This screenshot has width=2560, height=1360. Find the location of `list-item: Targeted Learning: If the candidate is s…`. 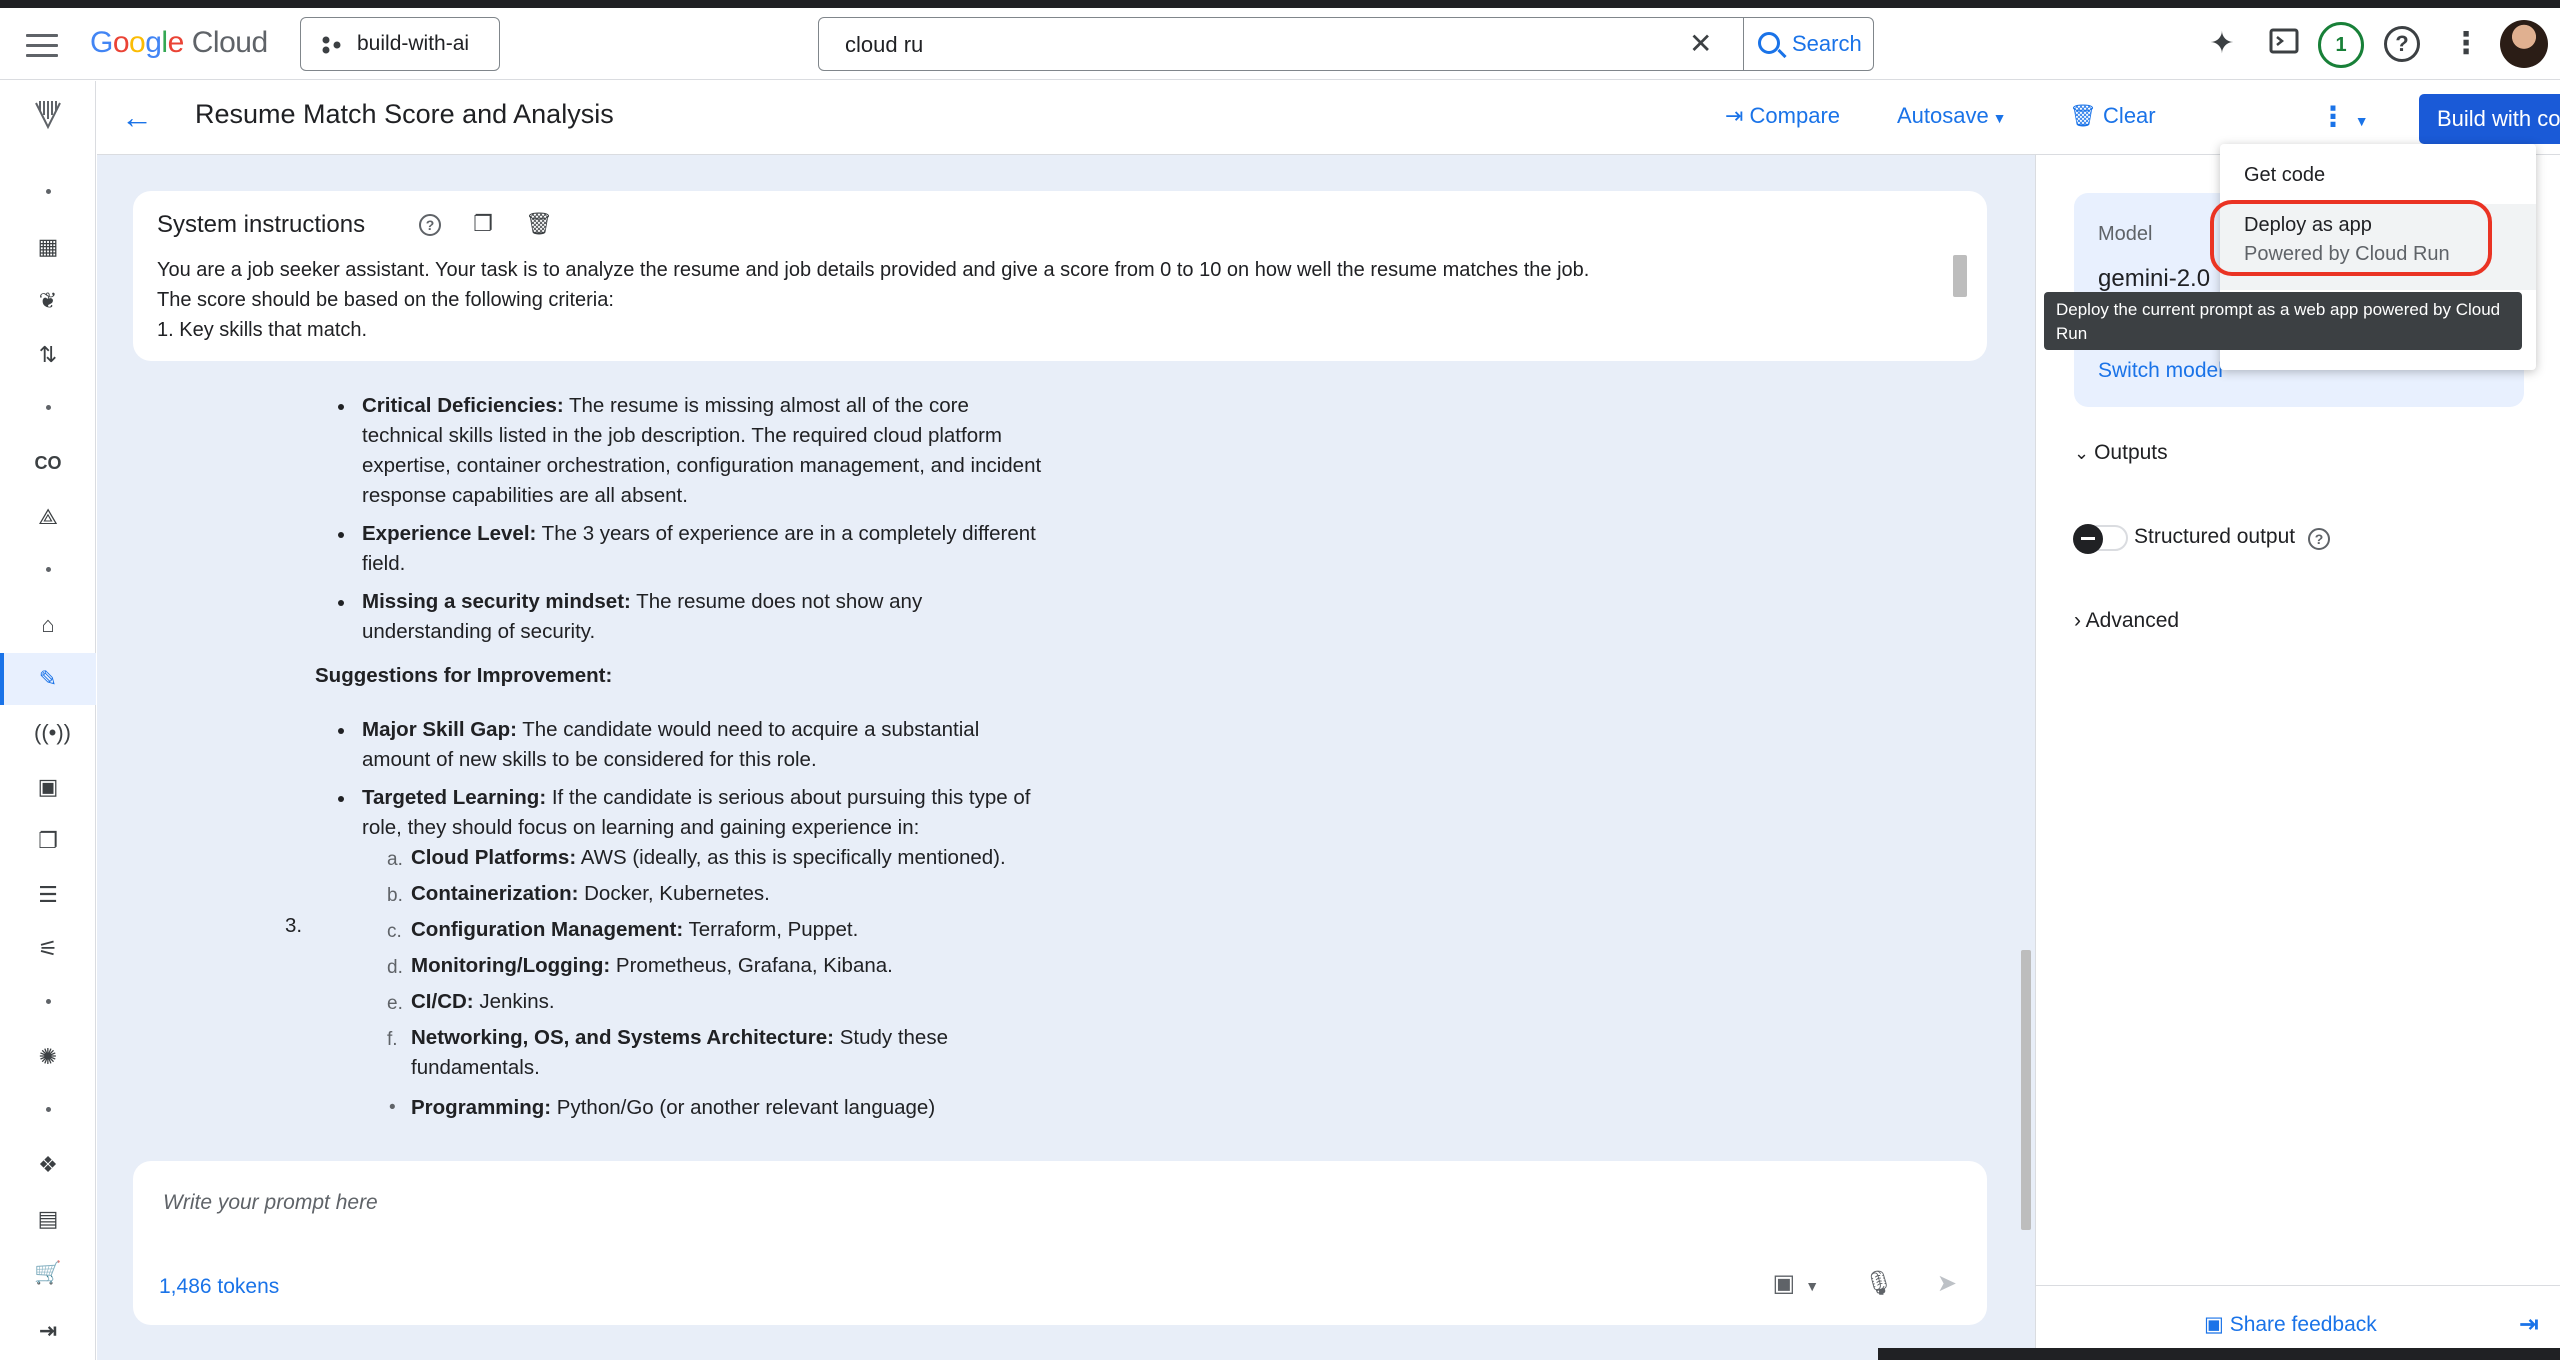

list-item: Targeted Learning: If the candidate is s… is located at coordinates (700, 813).